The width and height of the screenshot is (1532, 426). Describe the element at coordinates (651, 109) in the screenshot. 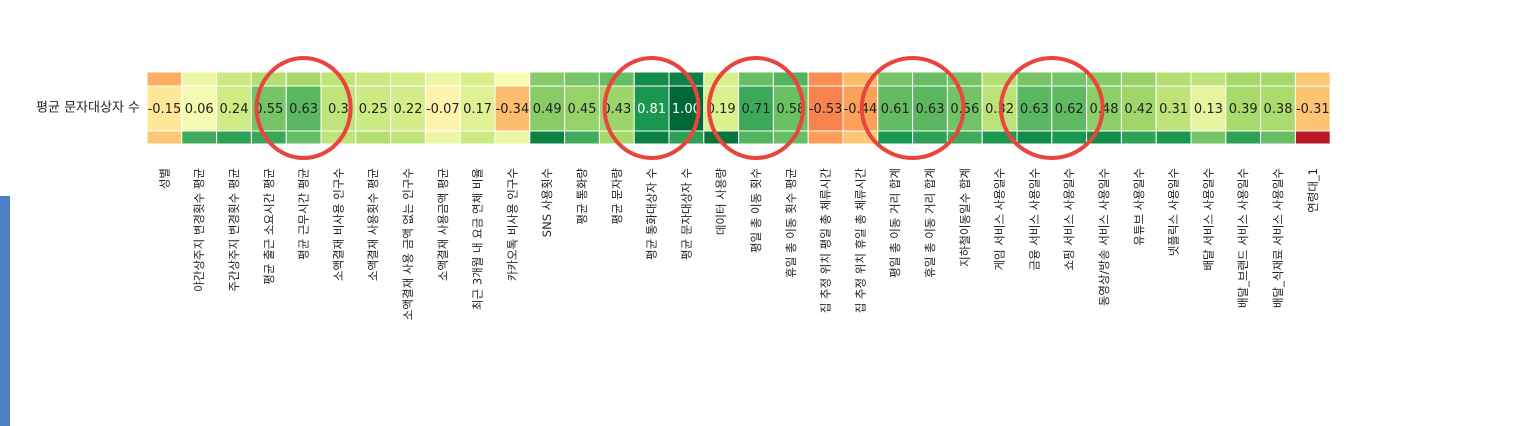

I see `cell-value: 0.81` at that location.